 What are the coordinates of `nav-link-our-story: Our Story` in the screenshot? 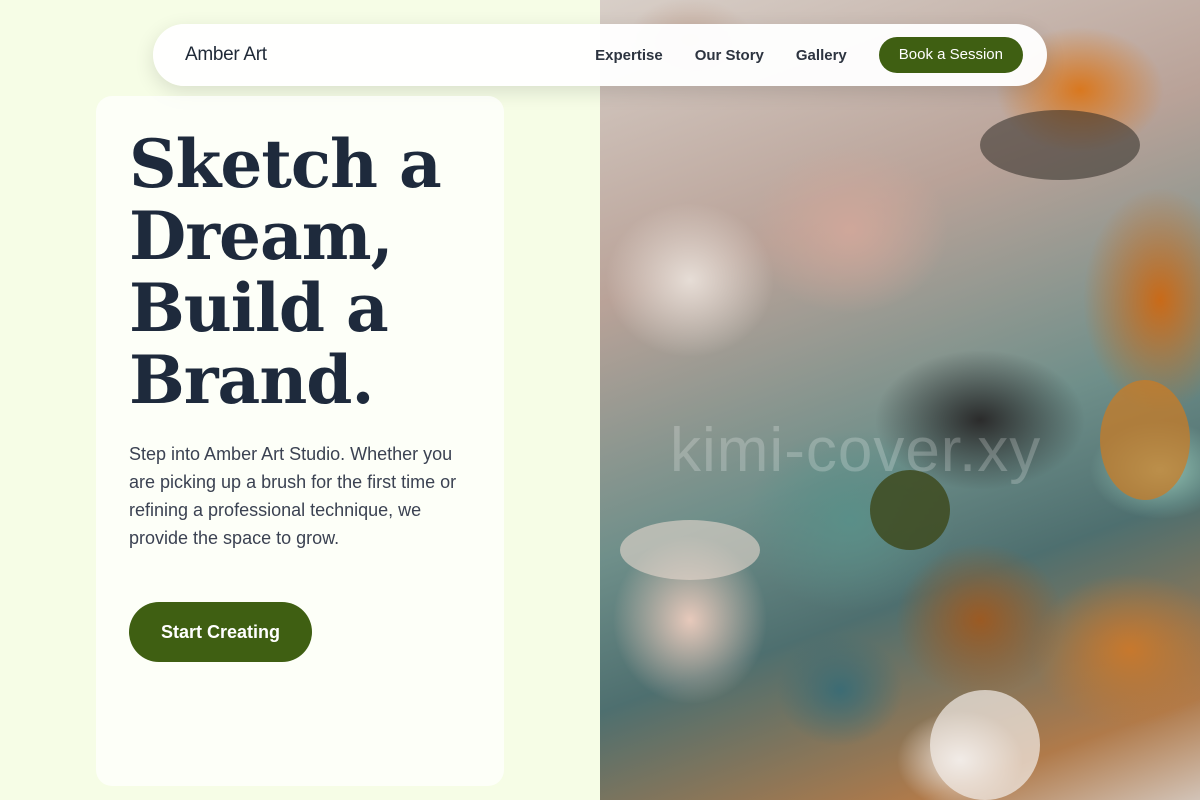 It's located at (729, 55).